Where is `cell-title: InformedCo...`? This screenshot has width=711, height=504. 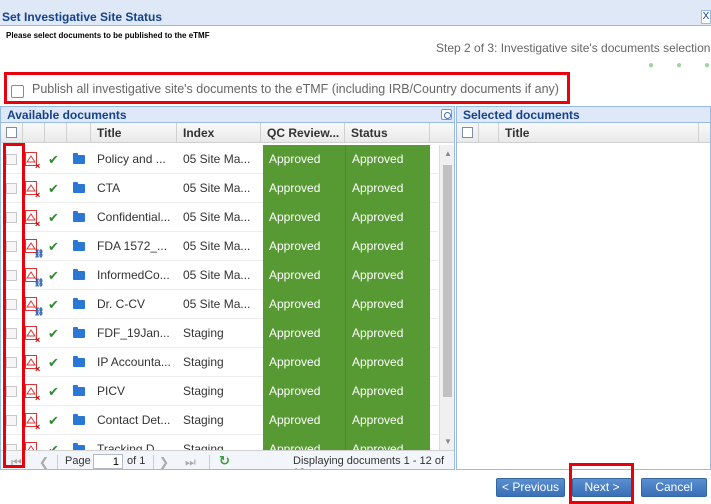 cell-title: InformedCo... is located at coordinates (133, 275).